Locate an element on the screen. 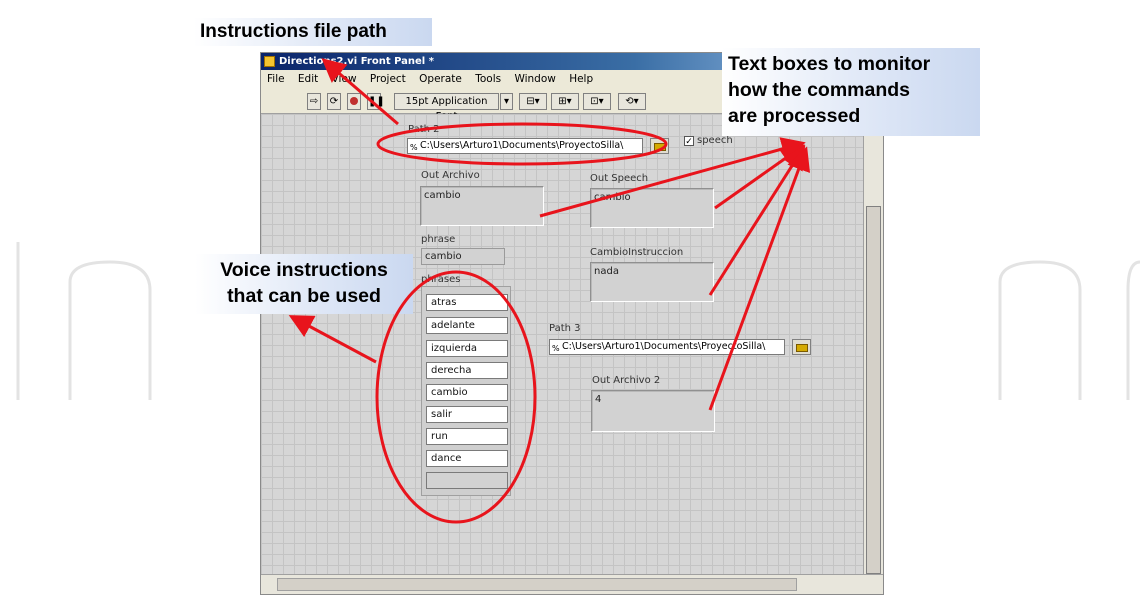  phrase-item: izquierda is located at coordinates (467, 348).